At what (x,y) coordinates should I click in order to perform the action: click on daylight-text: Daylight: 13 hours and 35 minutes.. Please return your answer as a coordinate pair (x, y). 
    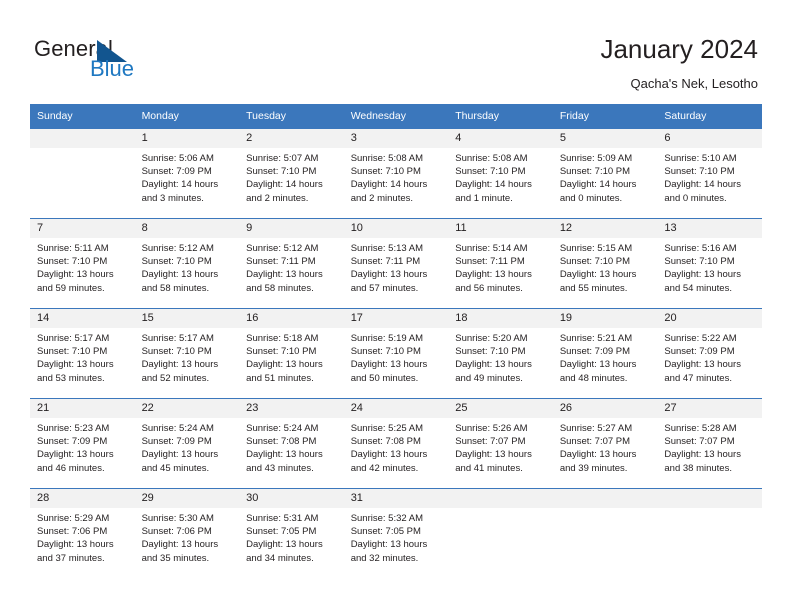
    Looking at the image, I should click on (180, 551).